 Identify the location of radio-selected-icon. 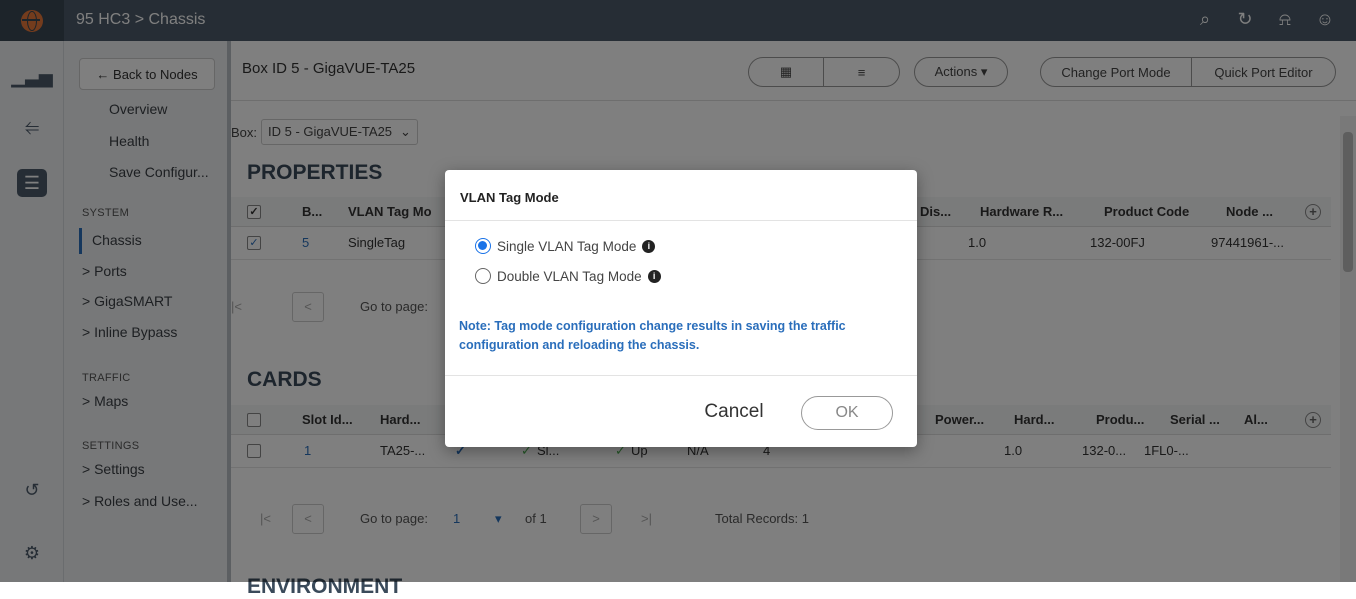
(483, 246).